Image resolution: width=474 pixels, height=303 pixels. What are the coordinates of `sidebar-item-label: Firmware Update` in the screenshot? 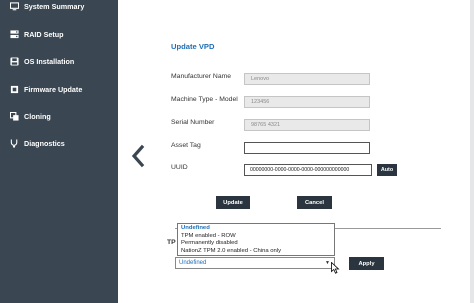 It's located at (53, 89).